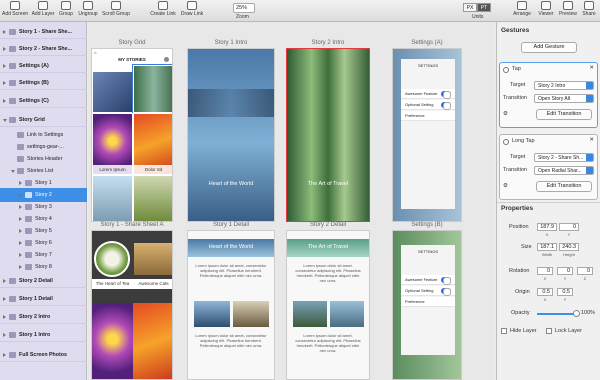 The height and width of the screenshot is (380, 600). I want to click on units-pt-option: PT, so click(484, 7).